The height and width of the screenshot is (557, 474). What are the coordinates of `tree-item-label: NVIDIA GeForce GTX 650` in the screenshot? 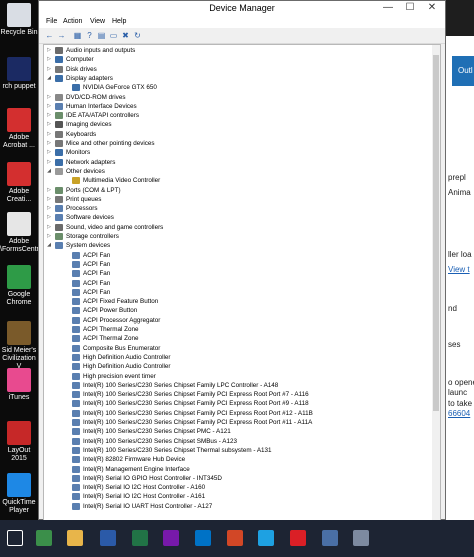 It's located at (120, 88).